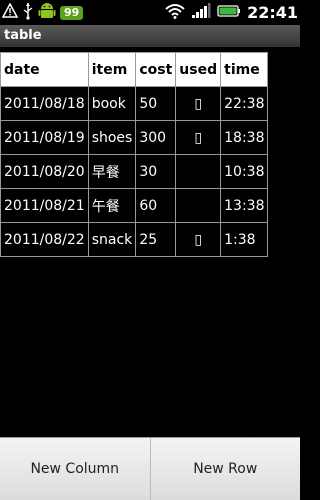 Image resolution: width=320 pixels, height=500 pixels. I want to click on status-clock: 22:41, so click(272, 12).